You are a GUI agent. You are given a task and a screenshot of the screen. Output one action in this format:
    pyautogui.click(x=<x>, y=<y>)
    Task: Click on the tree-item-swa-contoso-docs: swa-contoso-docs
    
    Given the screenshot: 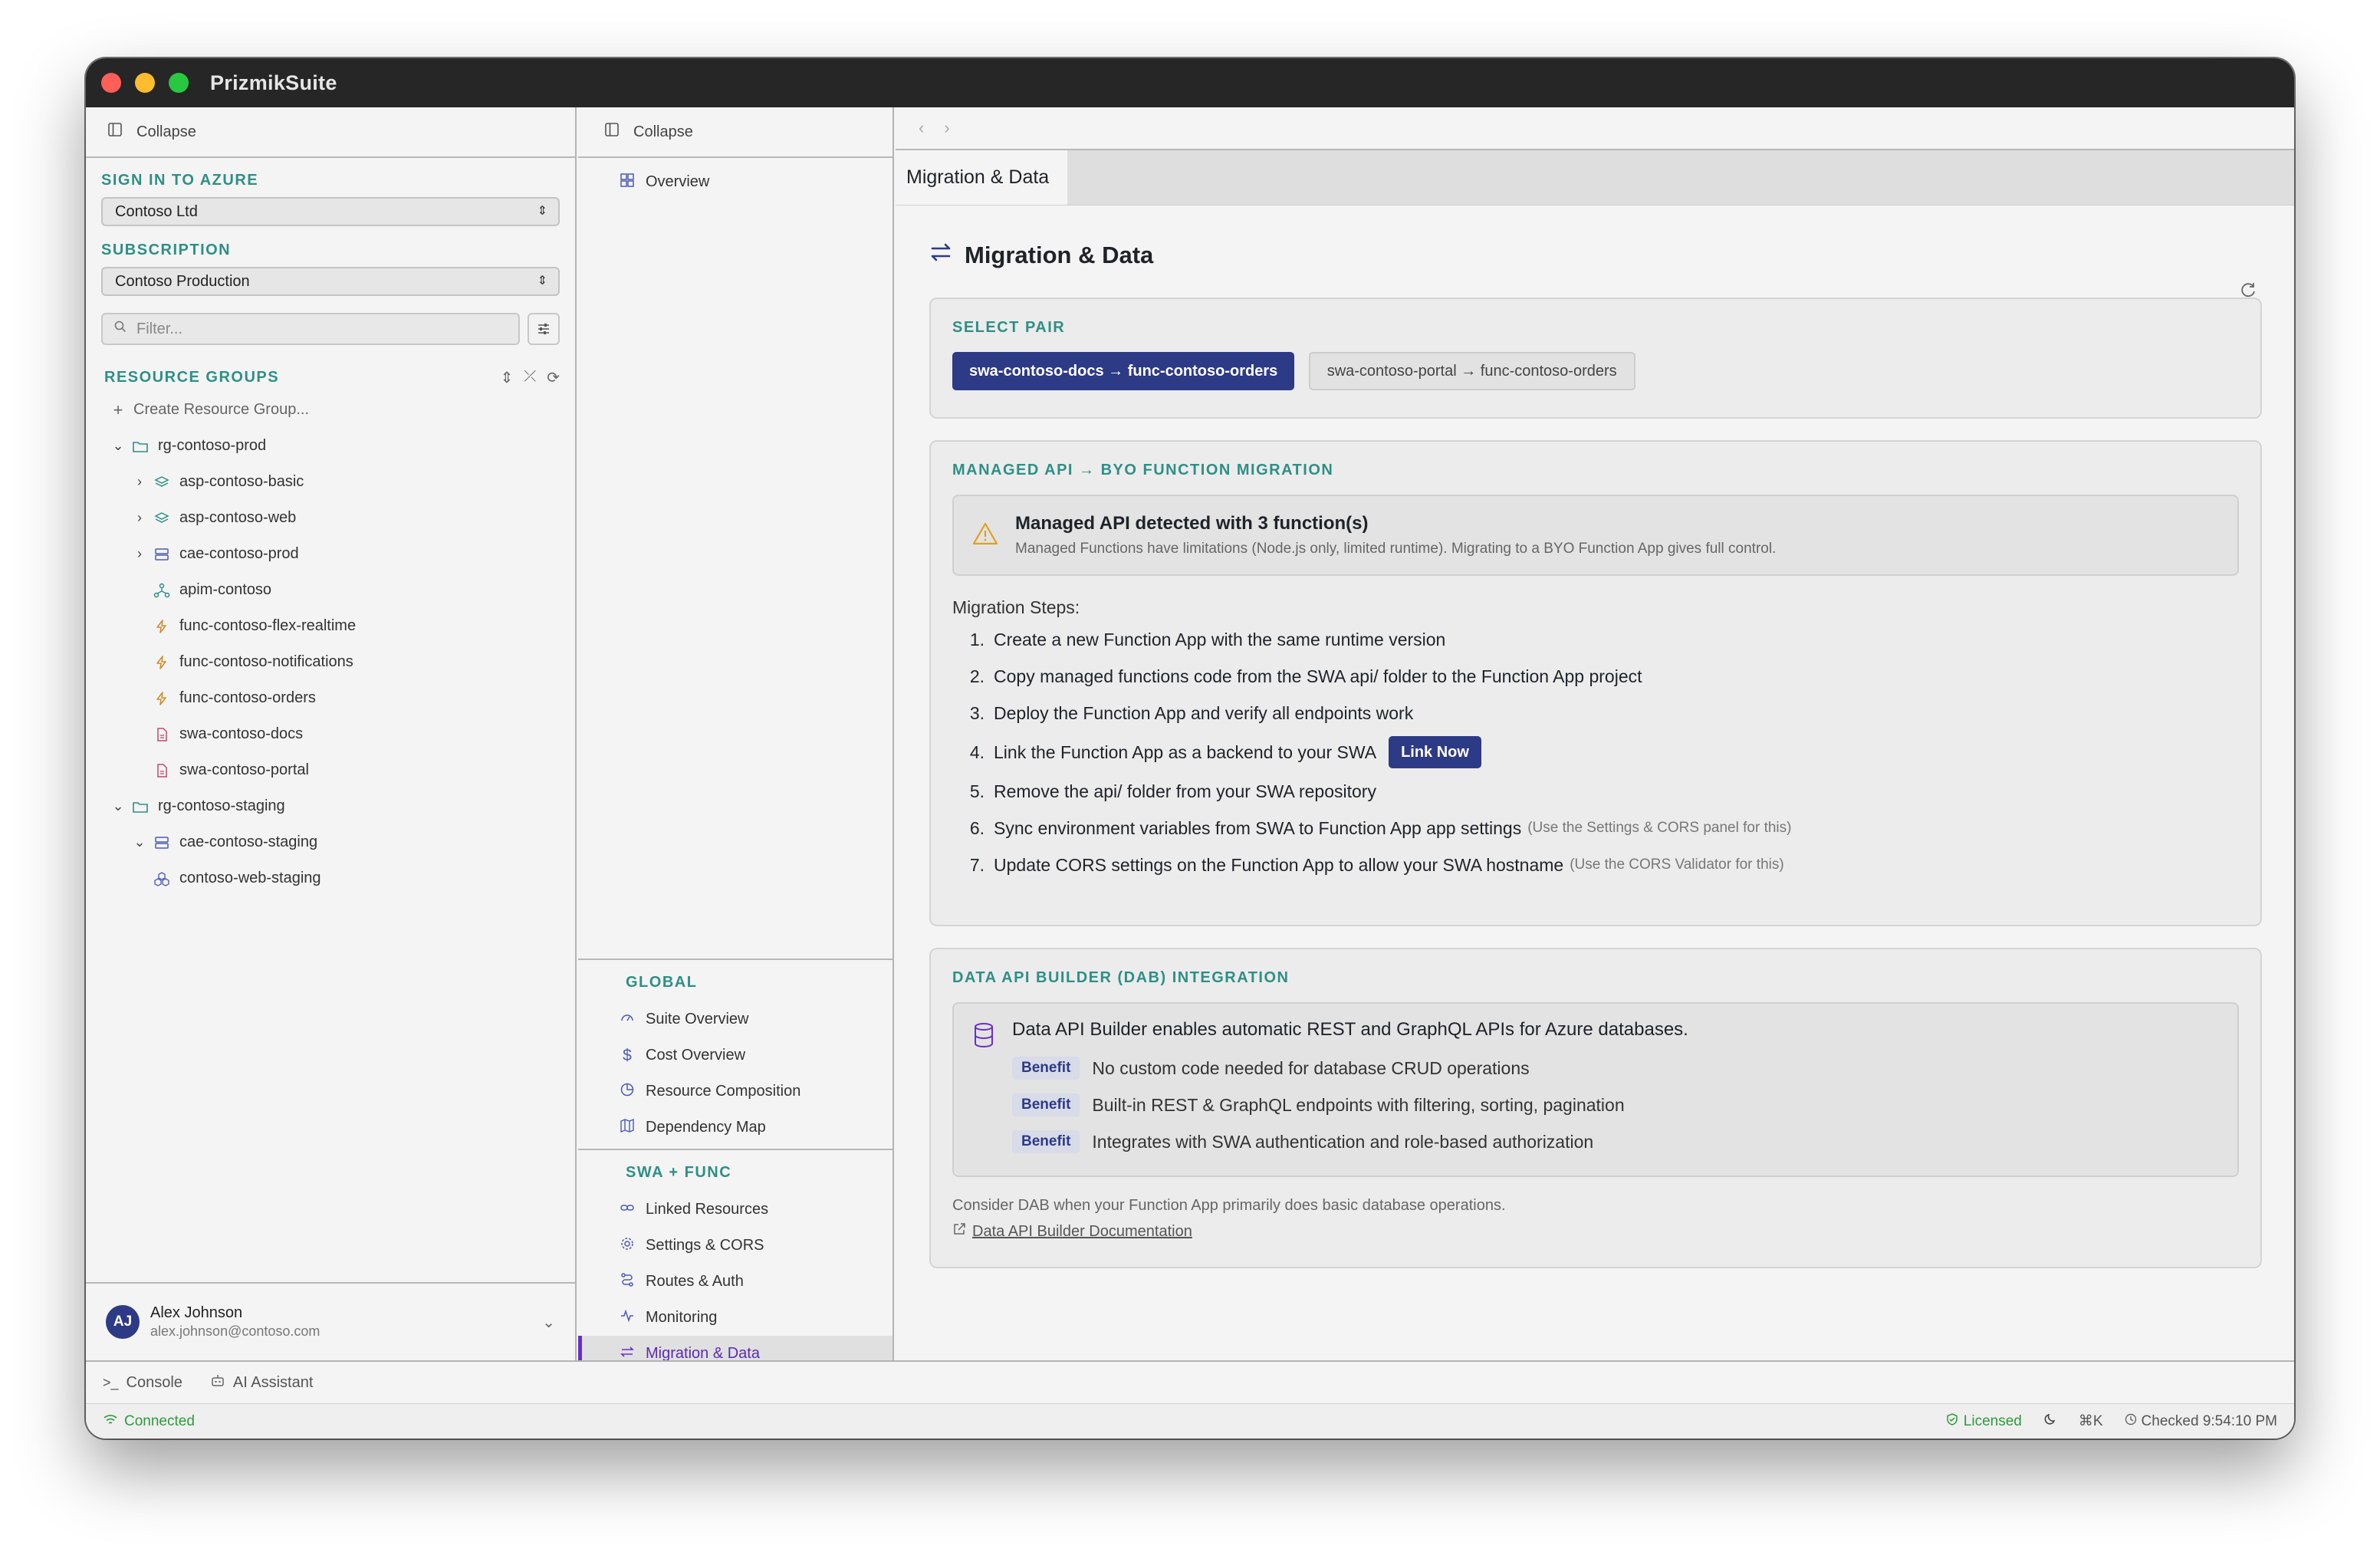 What is the action you would take?
    pyautogui.click(x=352, y=734)
    